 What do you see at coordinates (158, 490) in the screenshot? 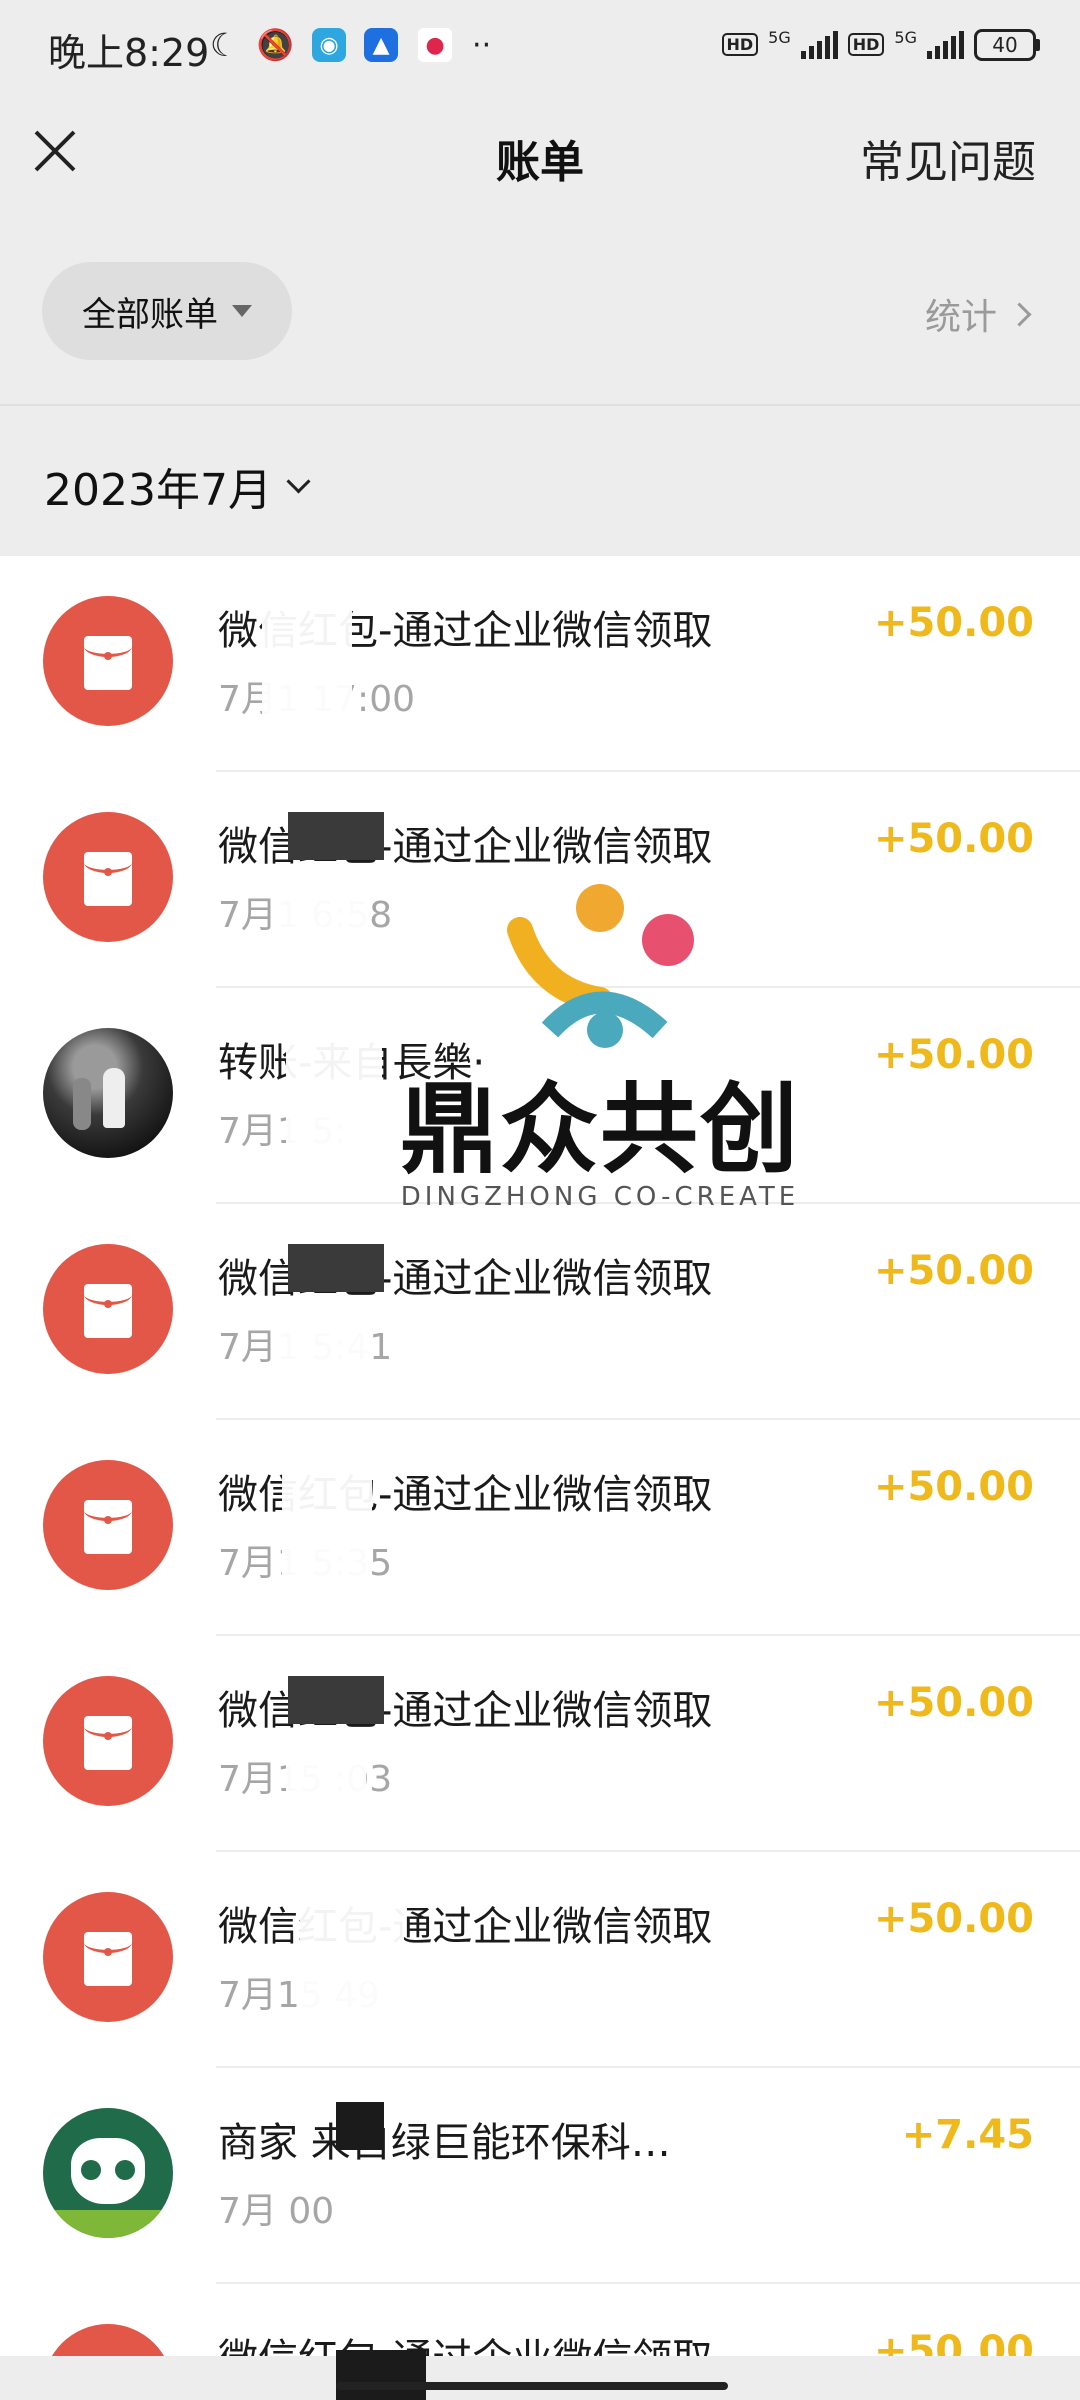
I see `month-label: 2023年7月` at bounding box center [158, 490].